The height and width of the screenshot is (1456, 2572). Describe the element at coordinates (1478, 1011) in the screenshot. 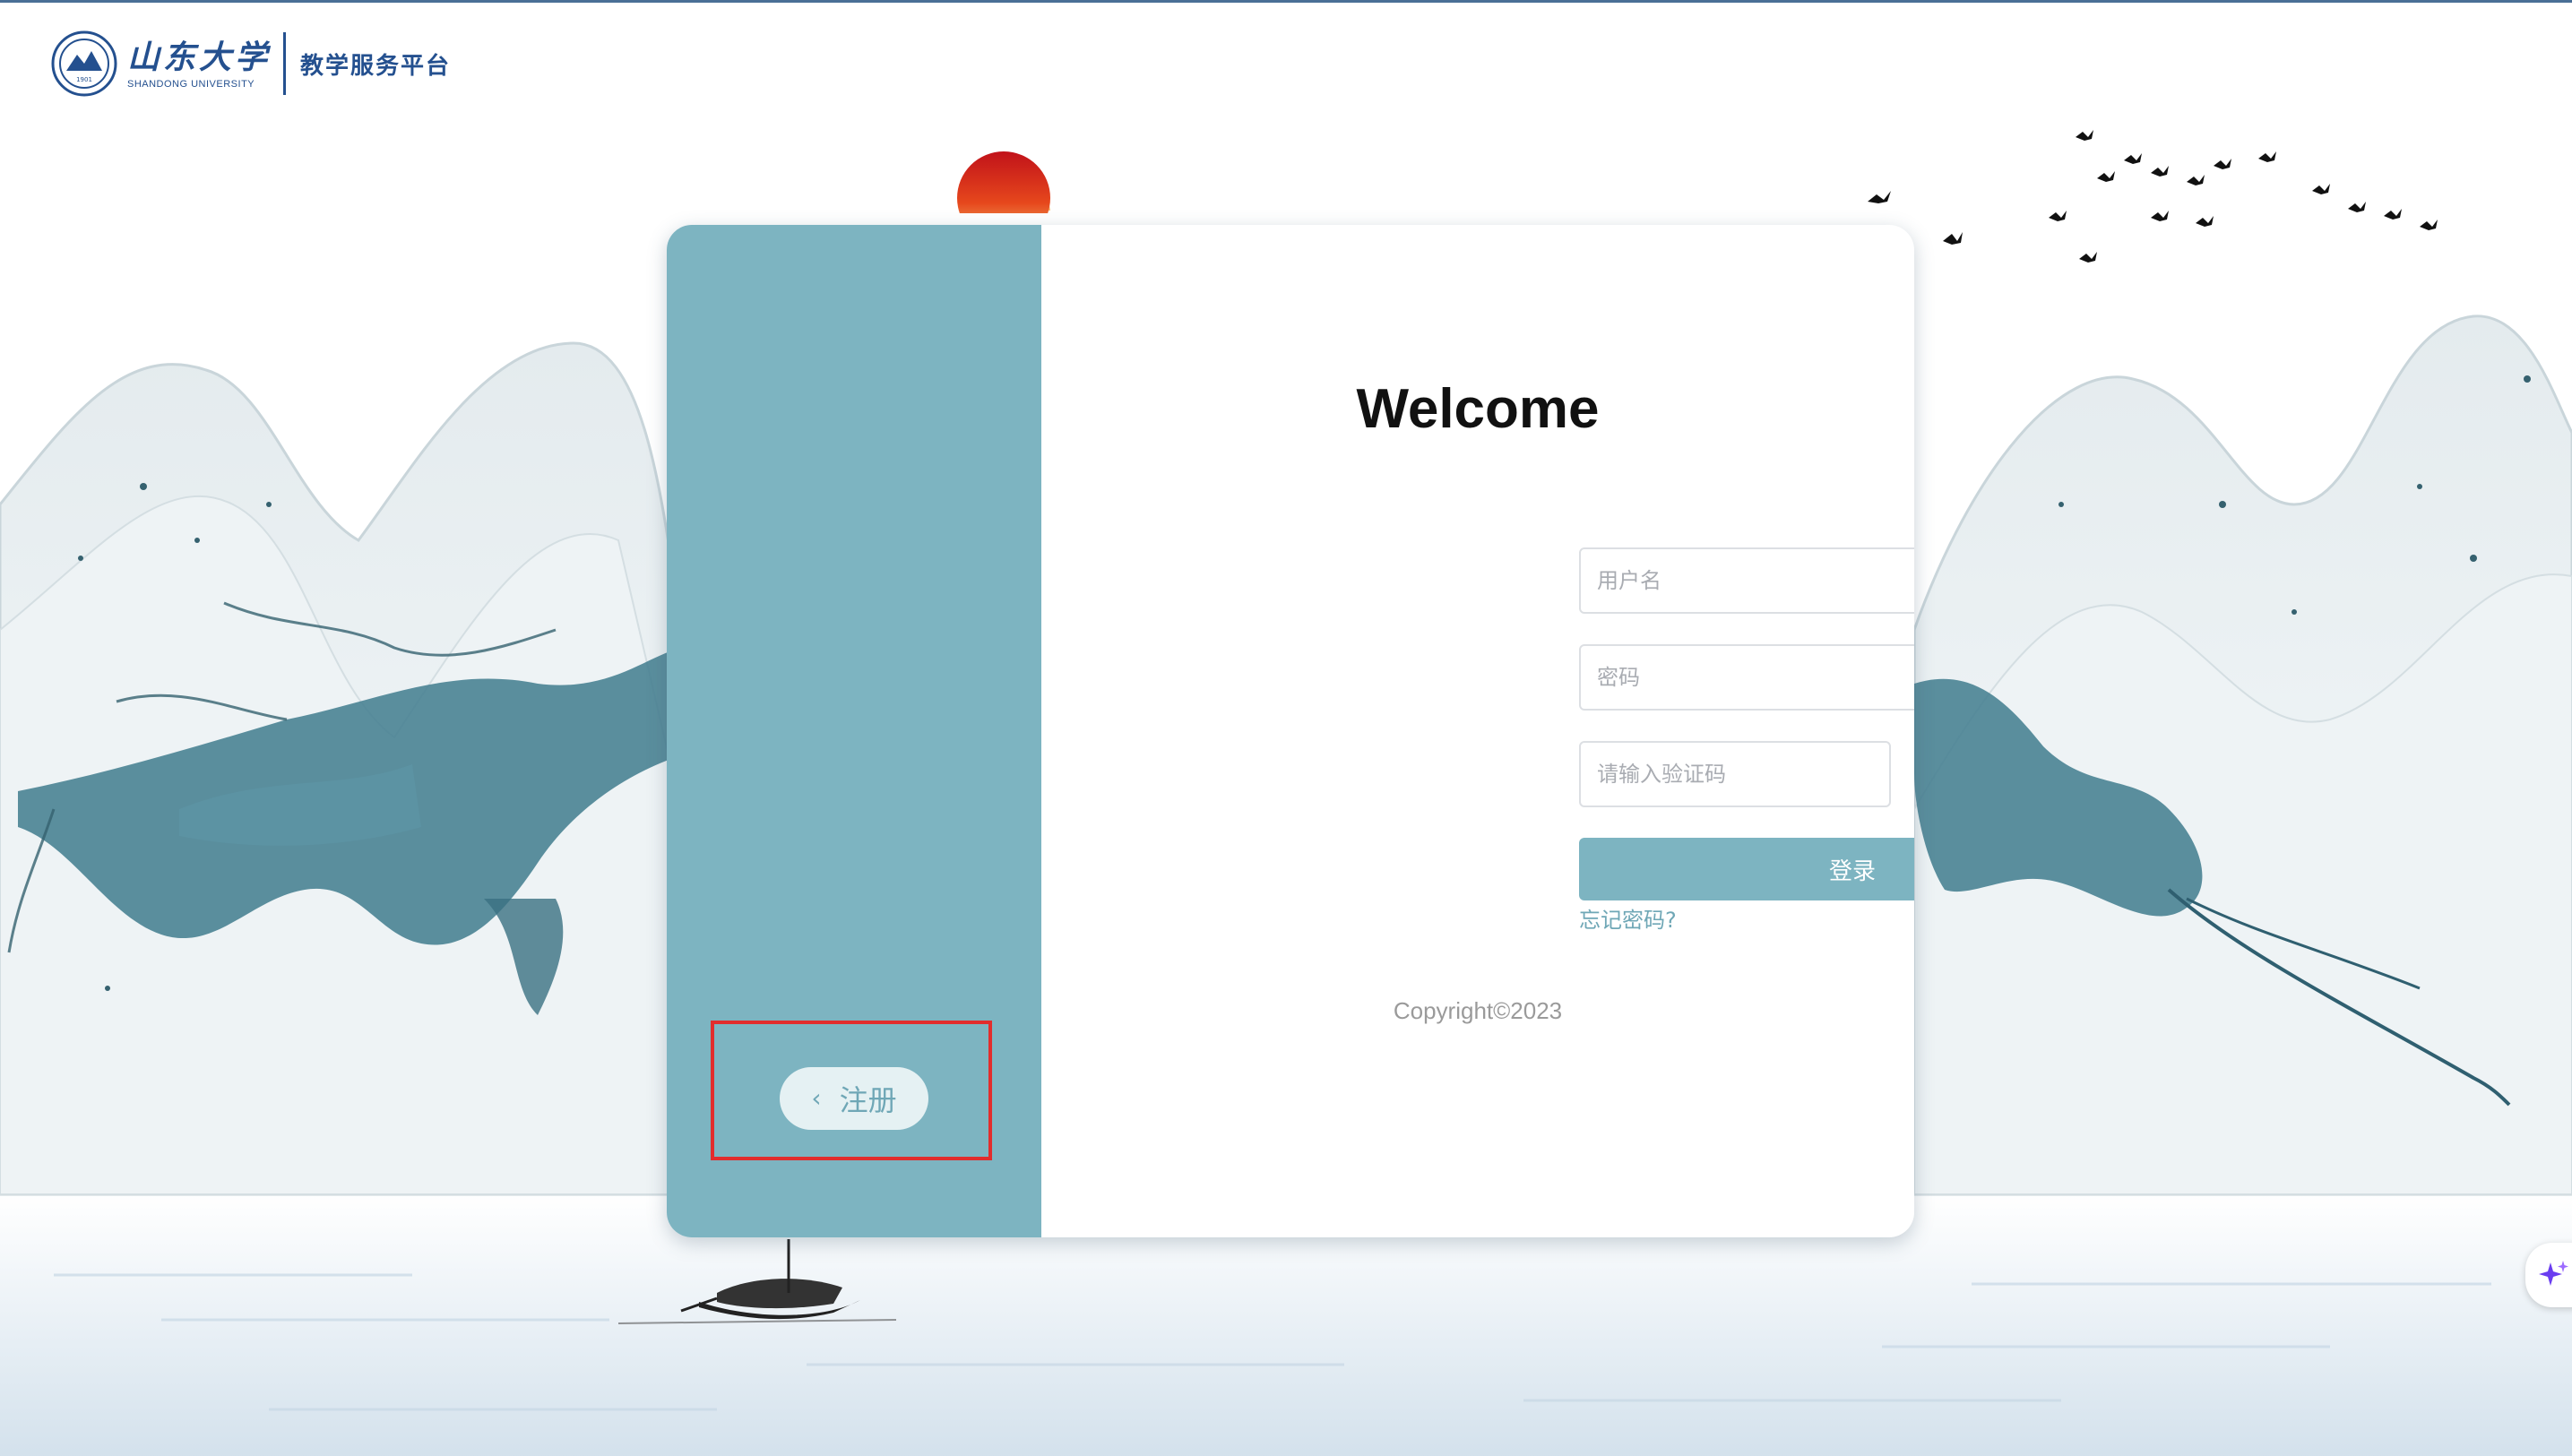

I see `copyright-text: Copyright©2023` at that location.